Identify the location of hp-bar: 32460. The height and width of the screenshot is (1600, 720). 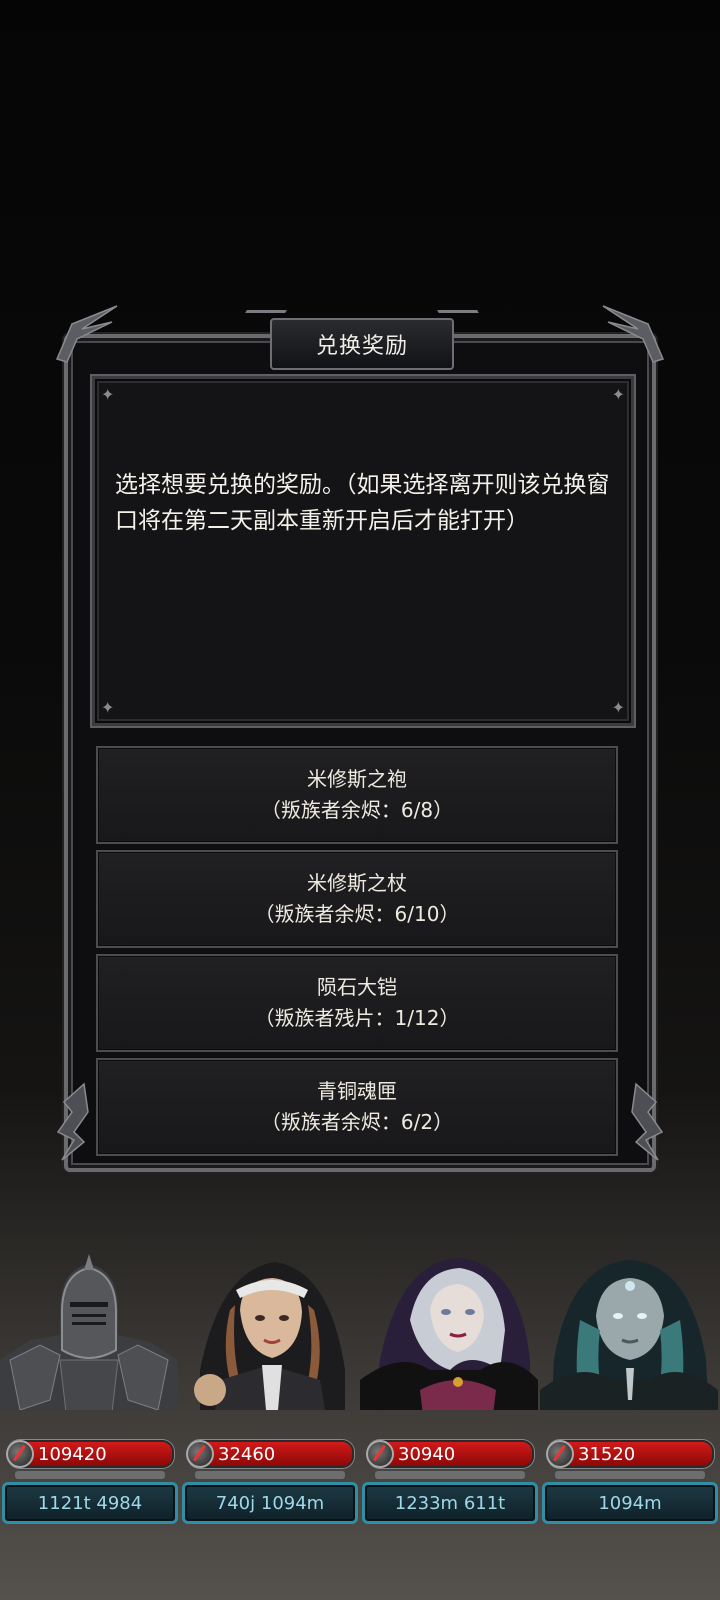
(270, 1454).